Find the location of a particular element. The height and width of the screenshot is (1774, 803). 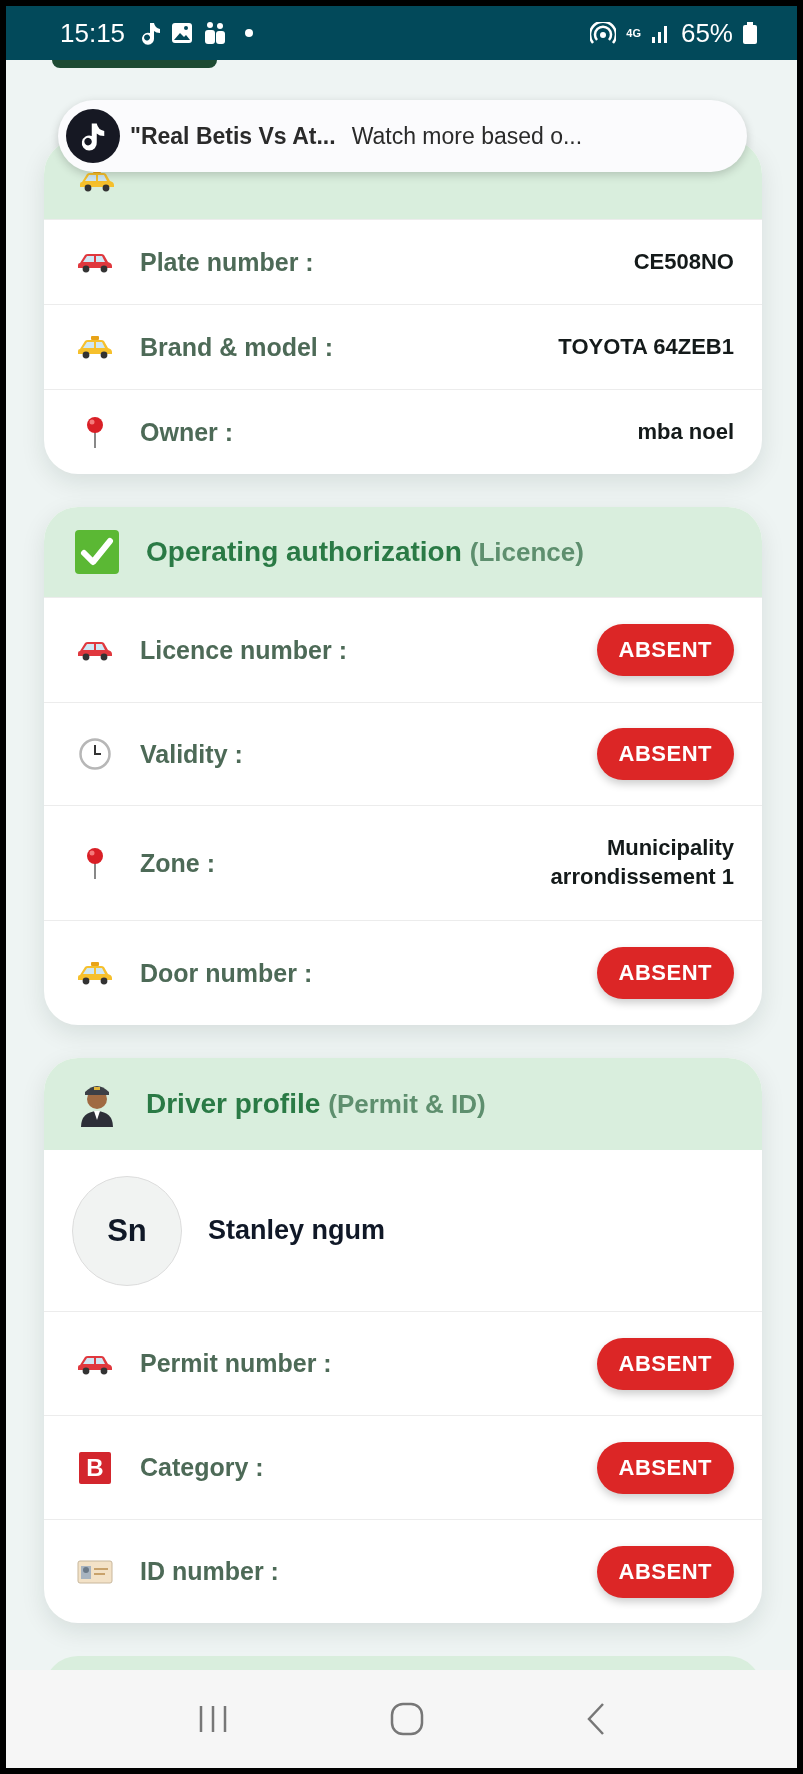

field-label: ID number : is located at coordinates (210, 1571).